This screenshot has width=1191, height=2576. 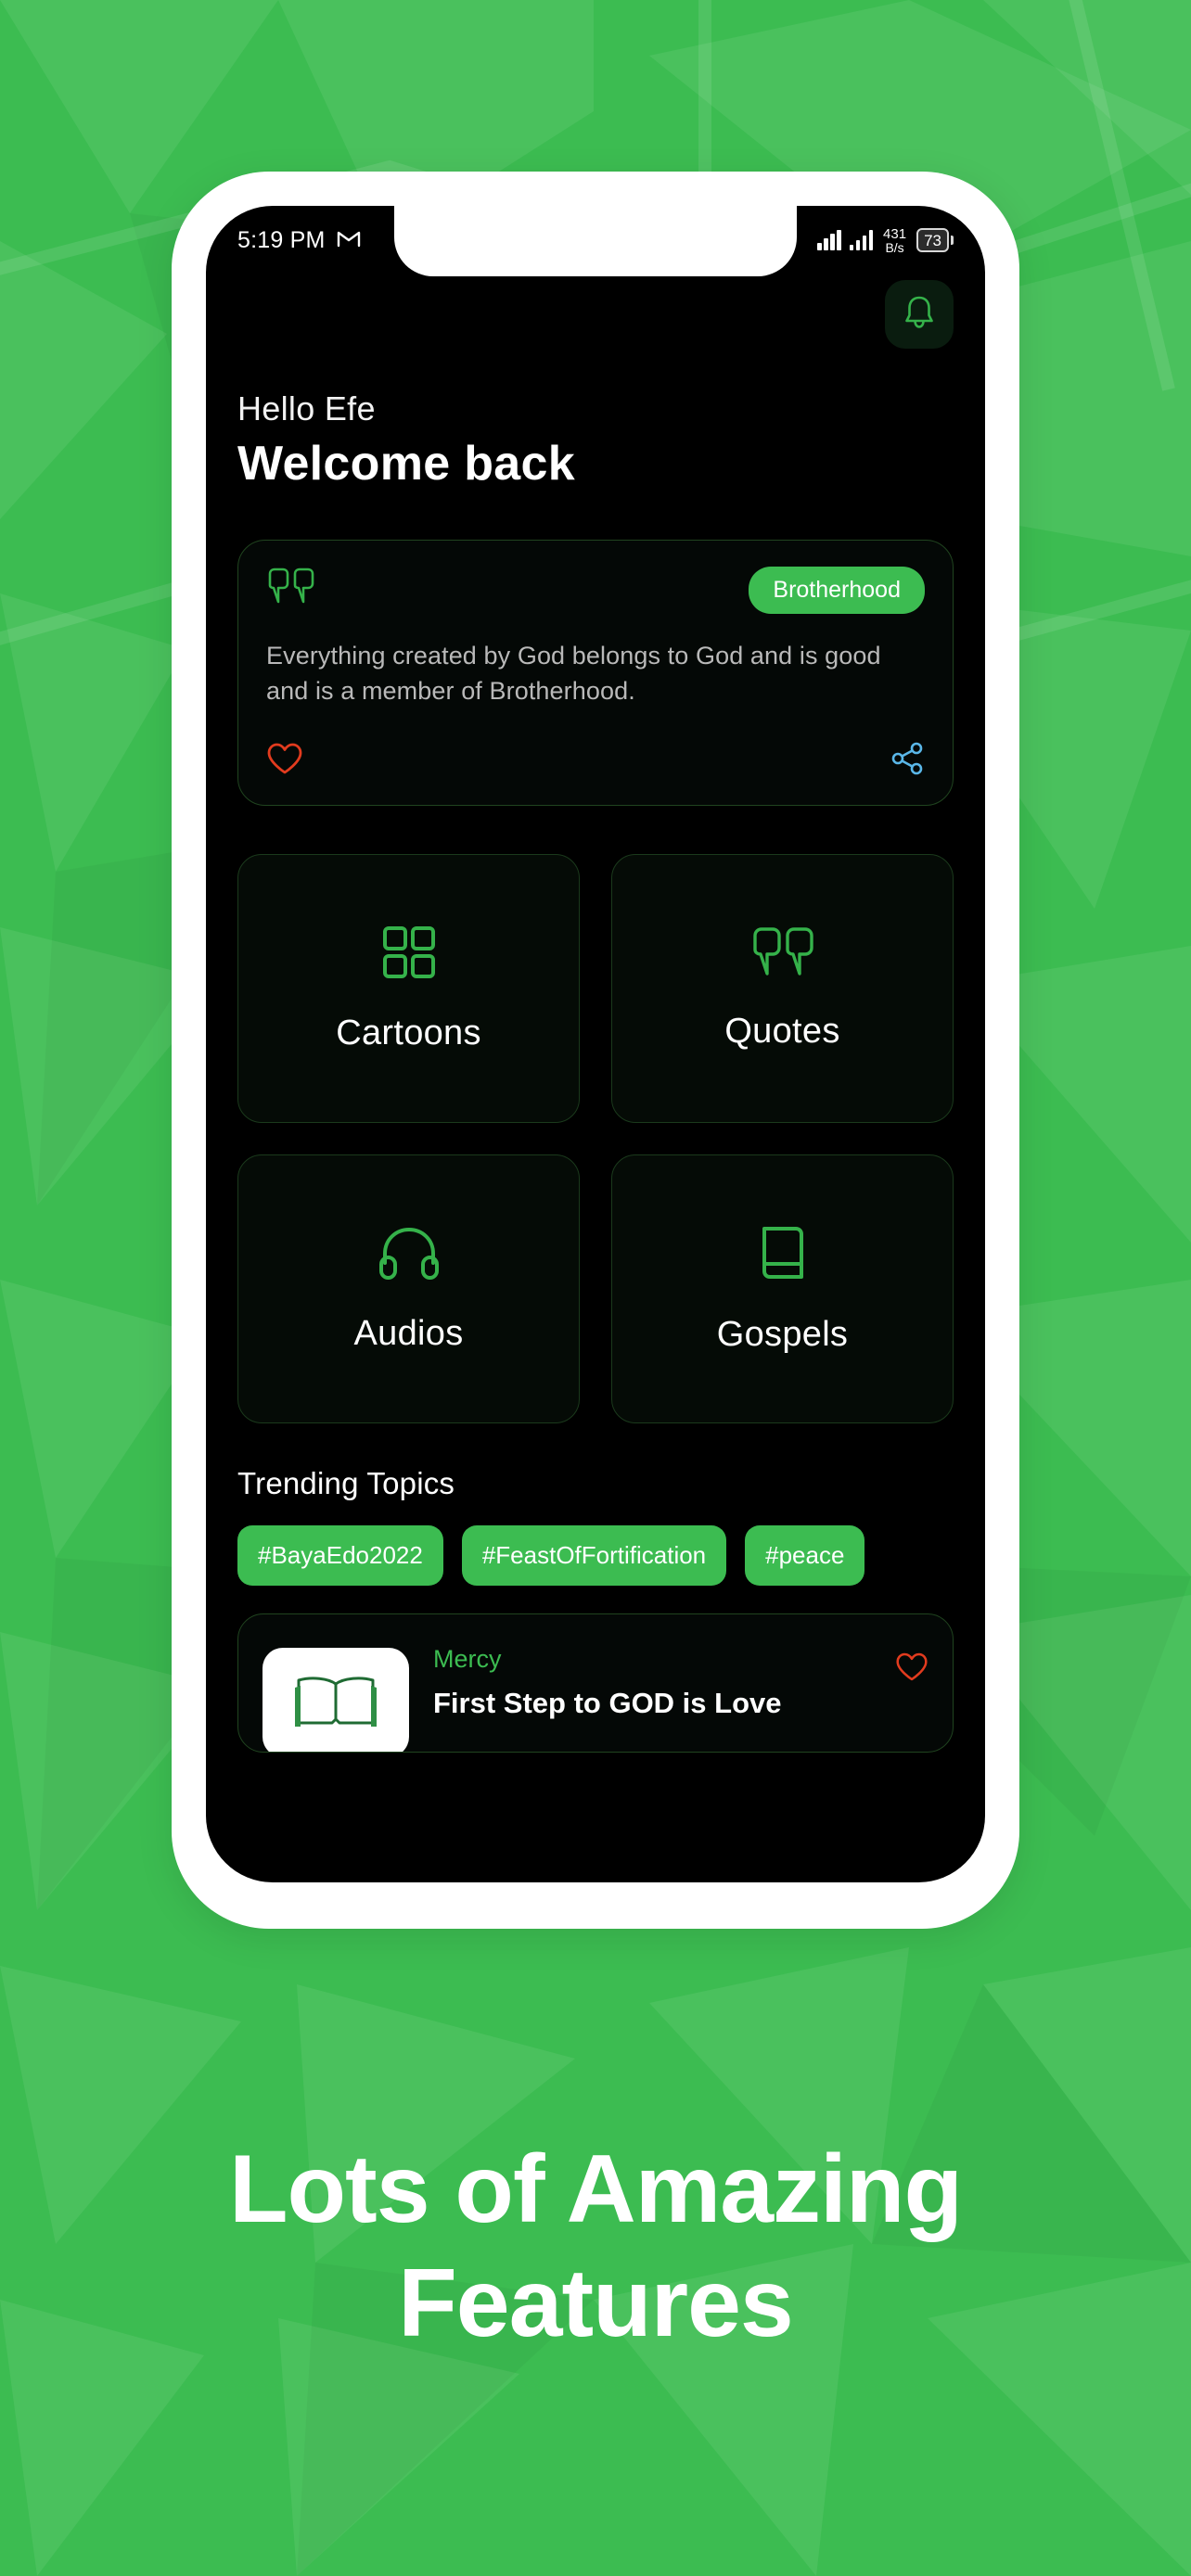 What do you see at coordinates (895, 233) in the screenshot?
I see `network-speed-value: 431` at bounding box center [895, 233].